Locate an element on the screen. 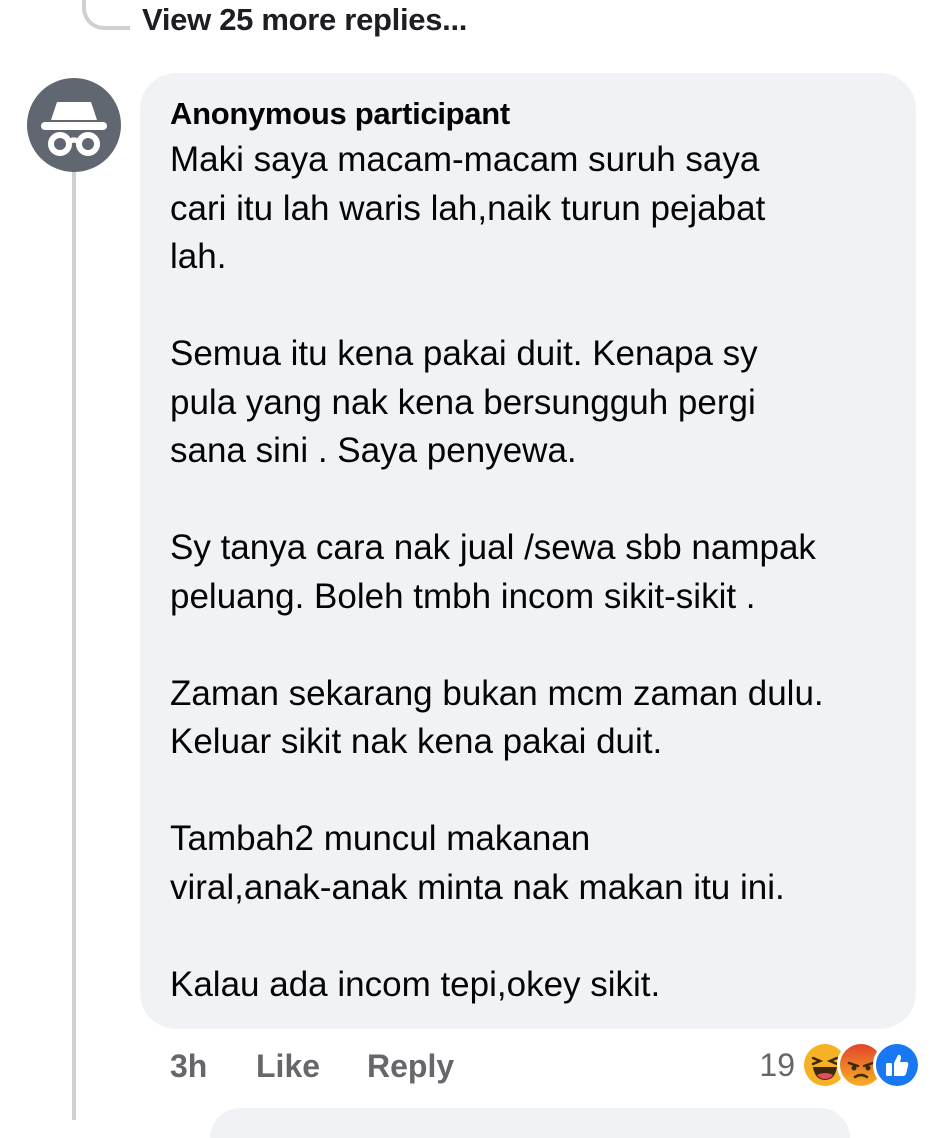 The image size is (945, 1138). comment-line: Zaman sekarang bukan mcm zaman dulu. is located at coordinates (497, 693).